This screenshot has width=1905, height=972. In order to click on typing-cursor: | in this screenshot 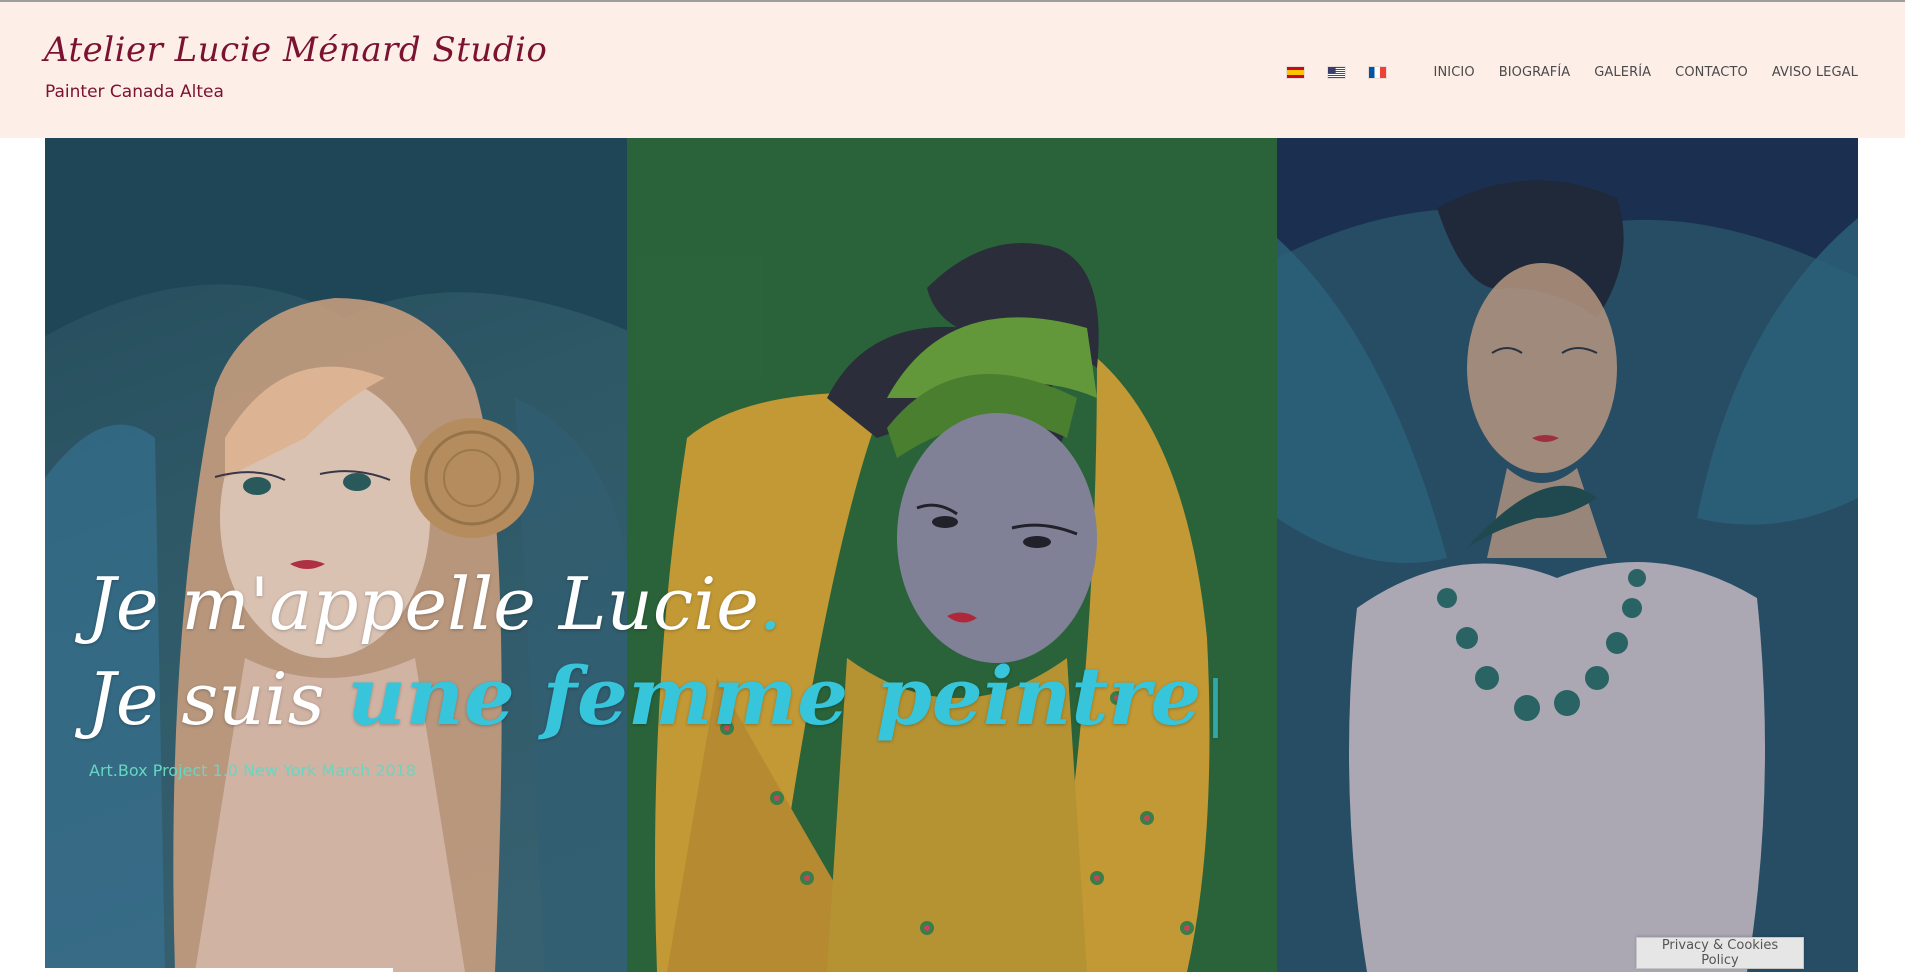, I will do `click(1215, 704)`.